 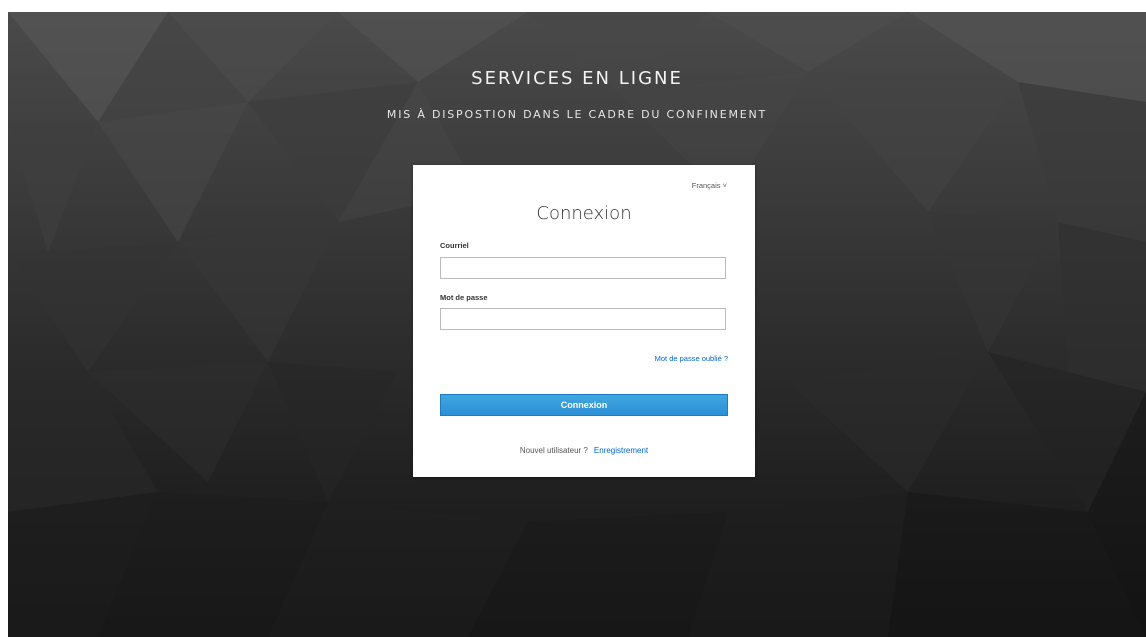 What do you see at coordinates (583, 268) in the screenshot?
I see `email-field` at bounding box center [583, 268].